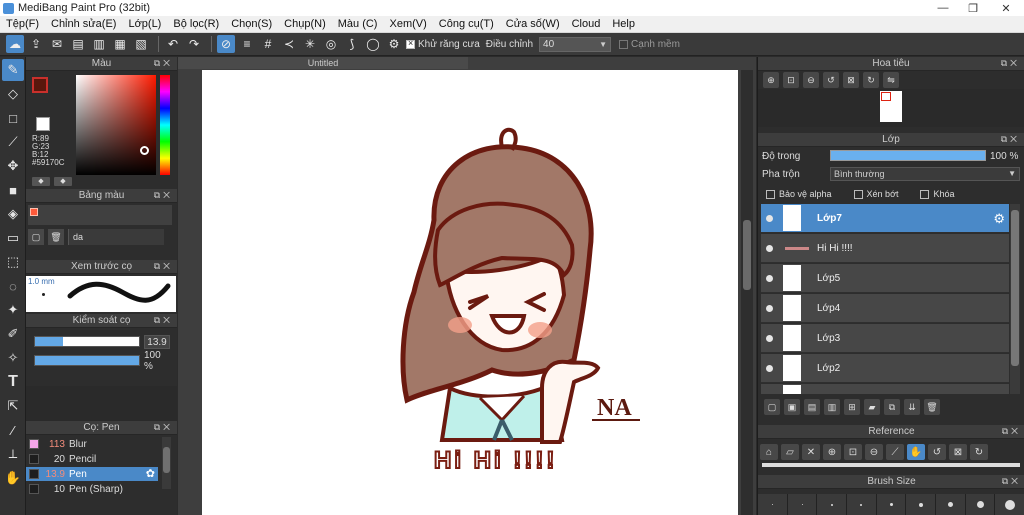 The width and height of the screenshot is (1024, 515). Describe the element at coordinates (13, 358) in the screenshot. I see `select-eraser-tool-icon: ✧` at that location.